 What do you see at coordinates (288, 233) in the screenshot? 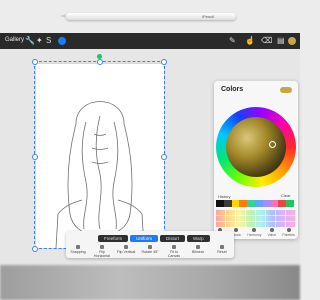
I see `tab-palettes: Palettes` at bounding box center [288, 233].